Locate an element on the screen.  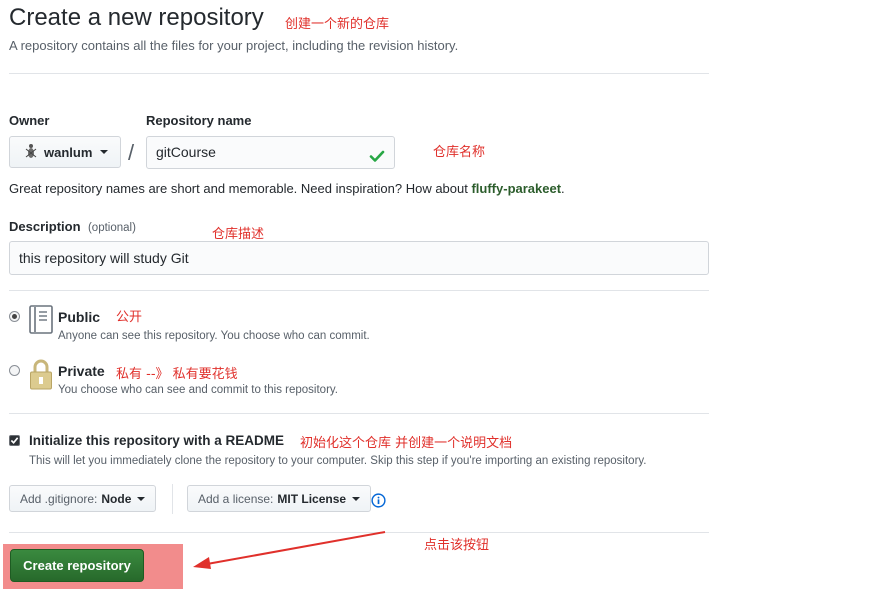
name-hint-suffix: . is located at coordinates (563, 188).